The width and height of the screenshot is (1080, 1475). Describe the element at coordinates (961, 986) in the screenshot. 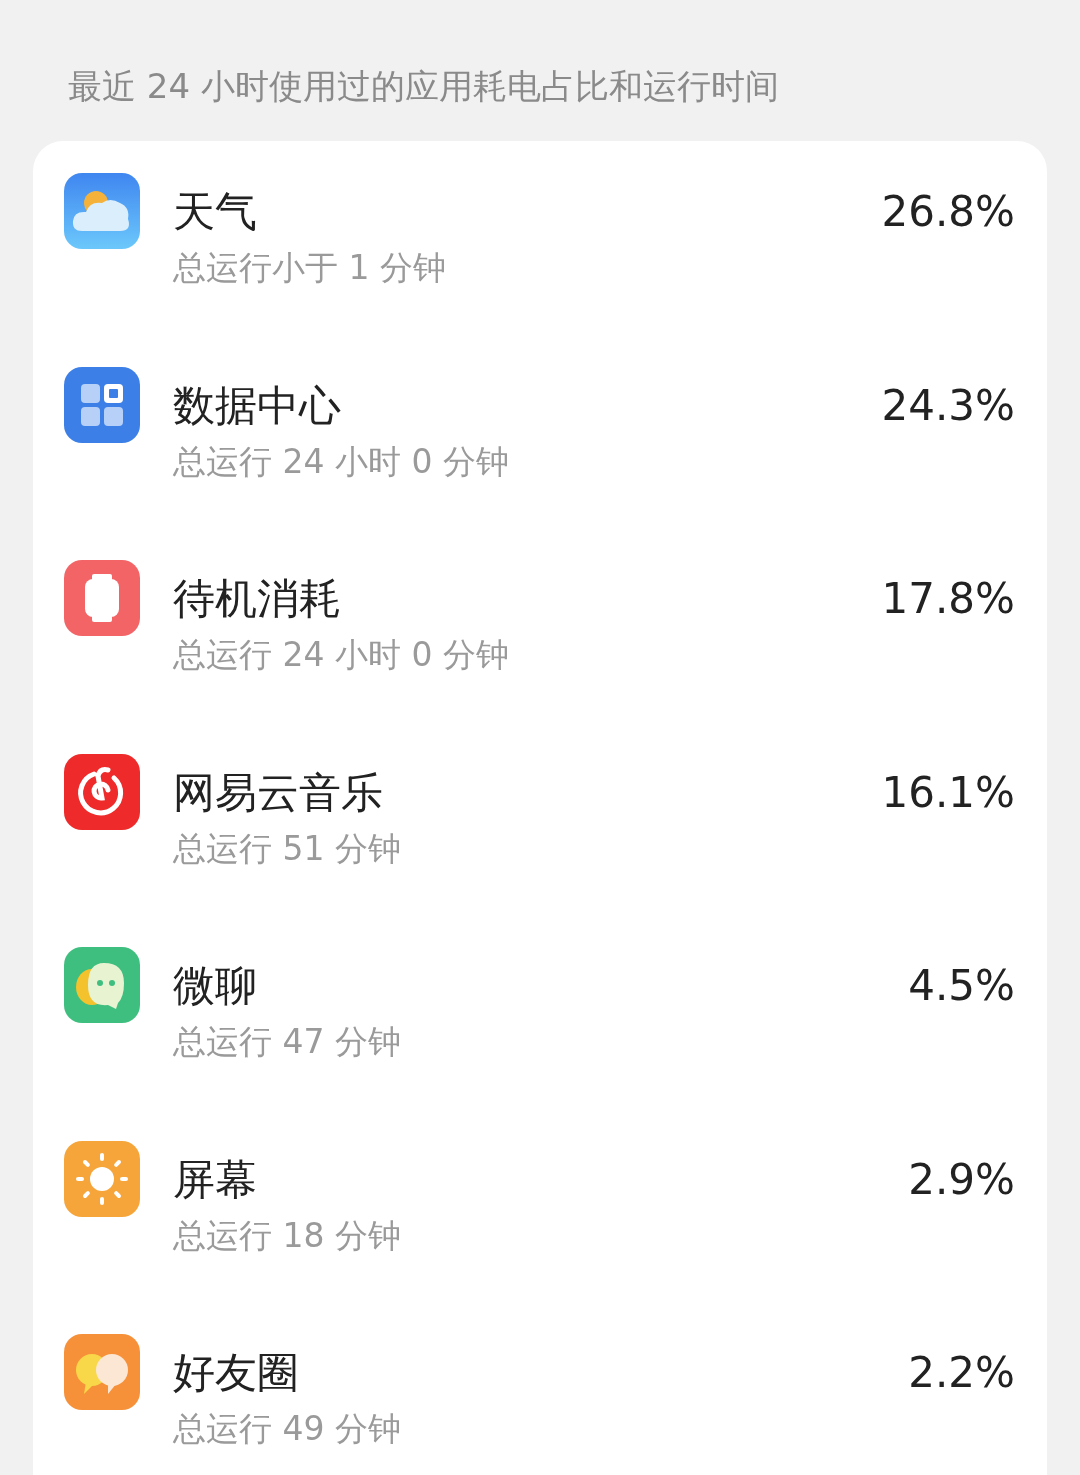

I see `battery-percent: 4.5%` at that location.